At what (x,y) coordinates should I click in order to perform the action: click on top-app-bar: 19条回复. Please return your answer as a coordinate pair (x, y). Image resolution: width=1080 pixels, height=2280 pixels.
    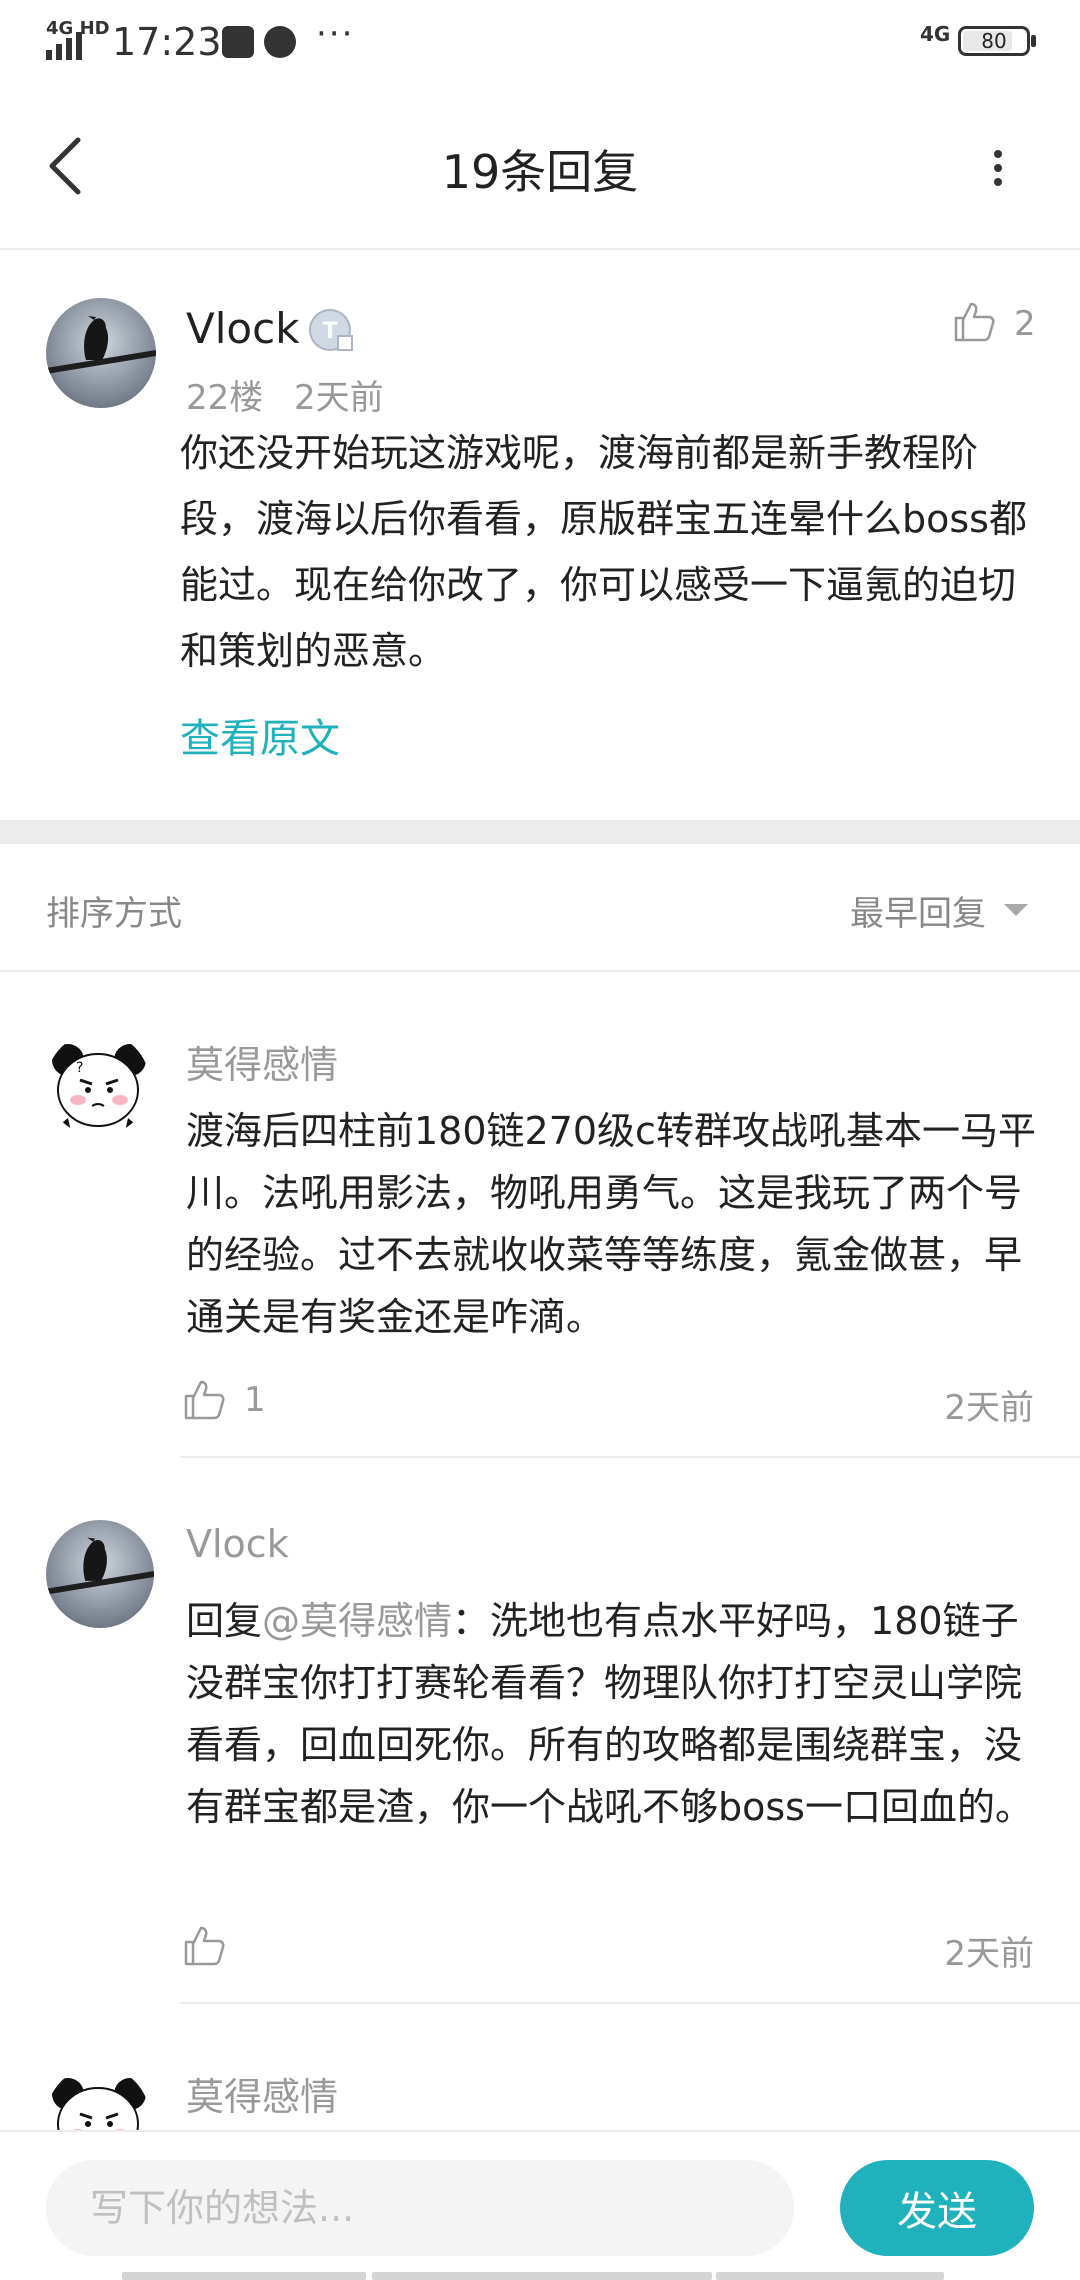
    Looking at the image, I should click on (540, 167).